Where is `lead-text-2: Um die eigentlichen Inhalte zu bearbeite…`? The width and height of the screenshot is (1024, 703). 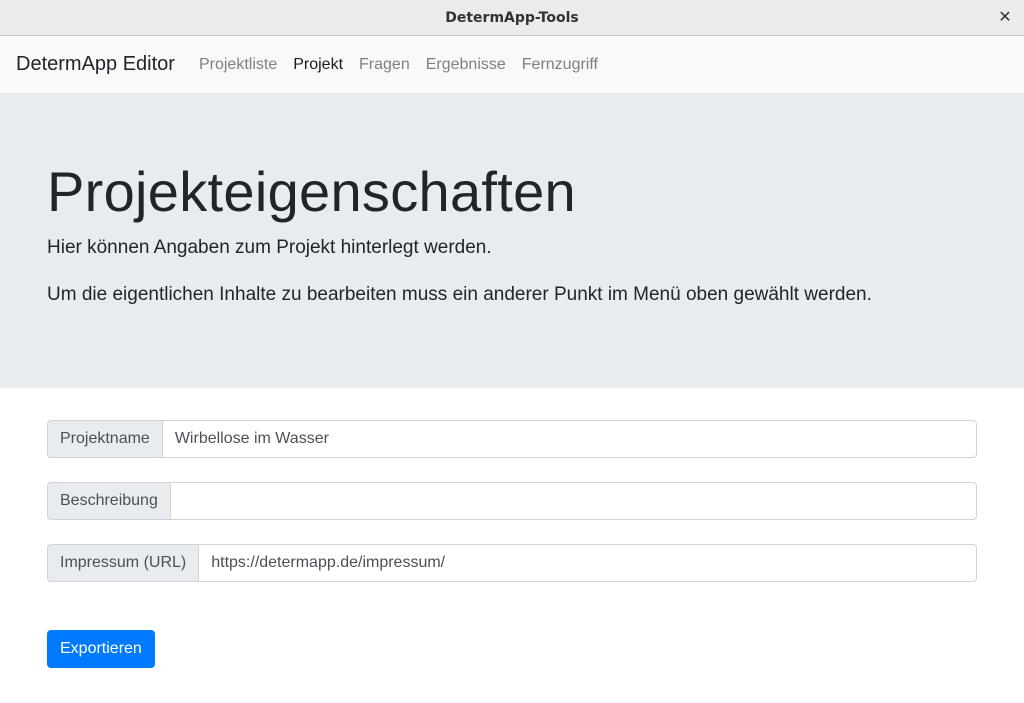
lead-text-2: Um die eigentlichen Inhalte zu bearbeite… is located at coordinates (459, 294).